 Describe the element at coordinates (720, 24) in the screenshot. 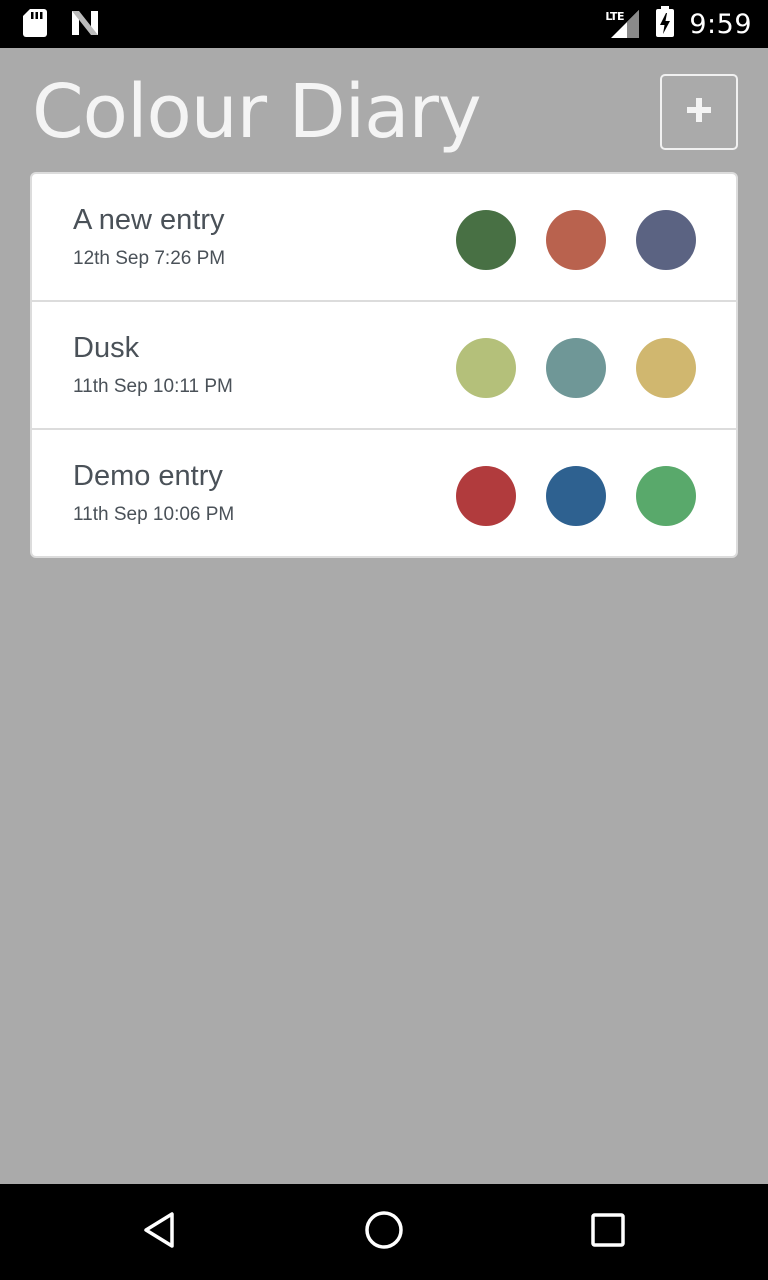

I see `clock-time: 9:59` at that location.